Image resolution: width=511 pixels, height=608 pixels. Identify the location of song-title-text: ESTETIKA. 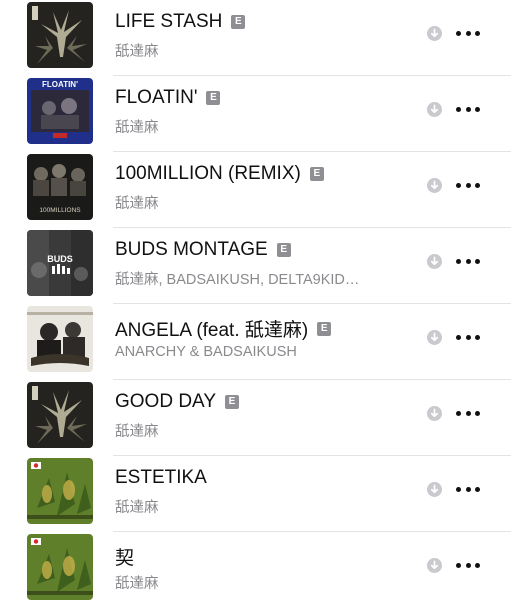
(161, 477).